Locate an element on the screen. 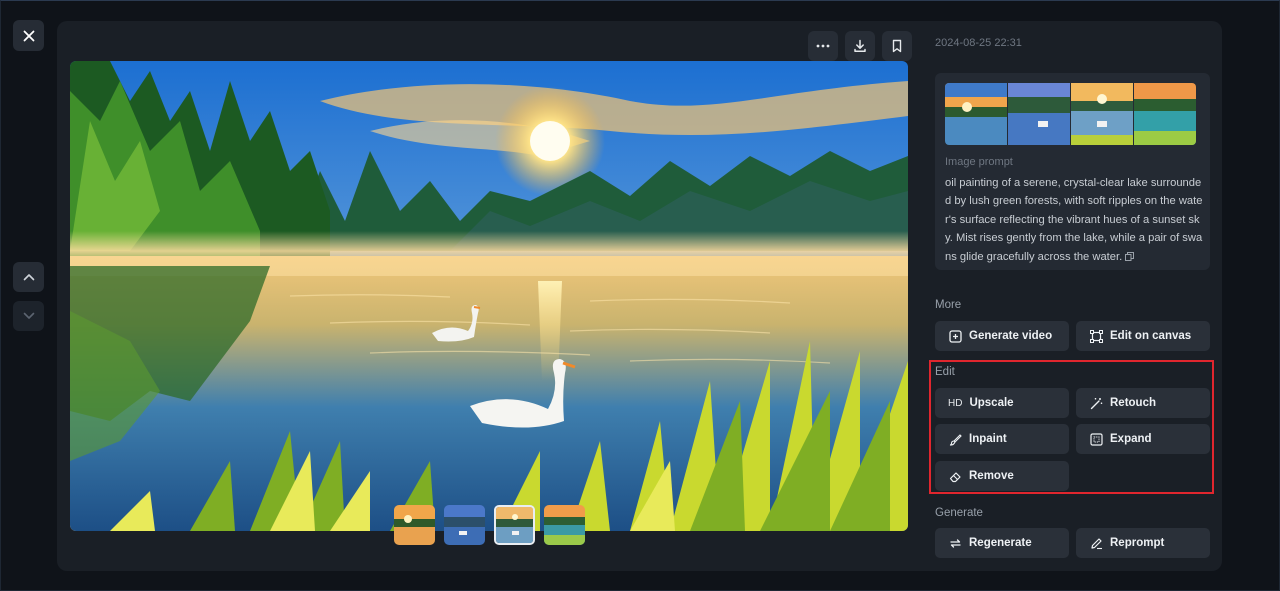  expand-button: Expand is located at coordinates (1143, 439).